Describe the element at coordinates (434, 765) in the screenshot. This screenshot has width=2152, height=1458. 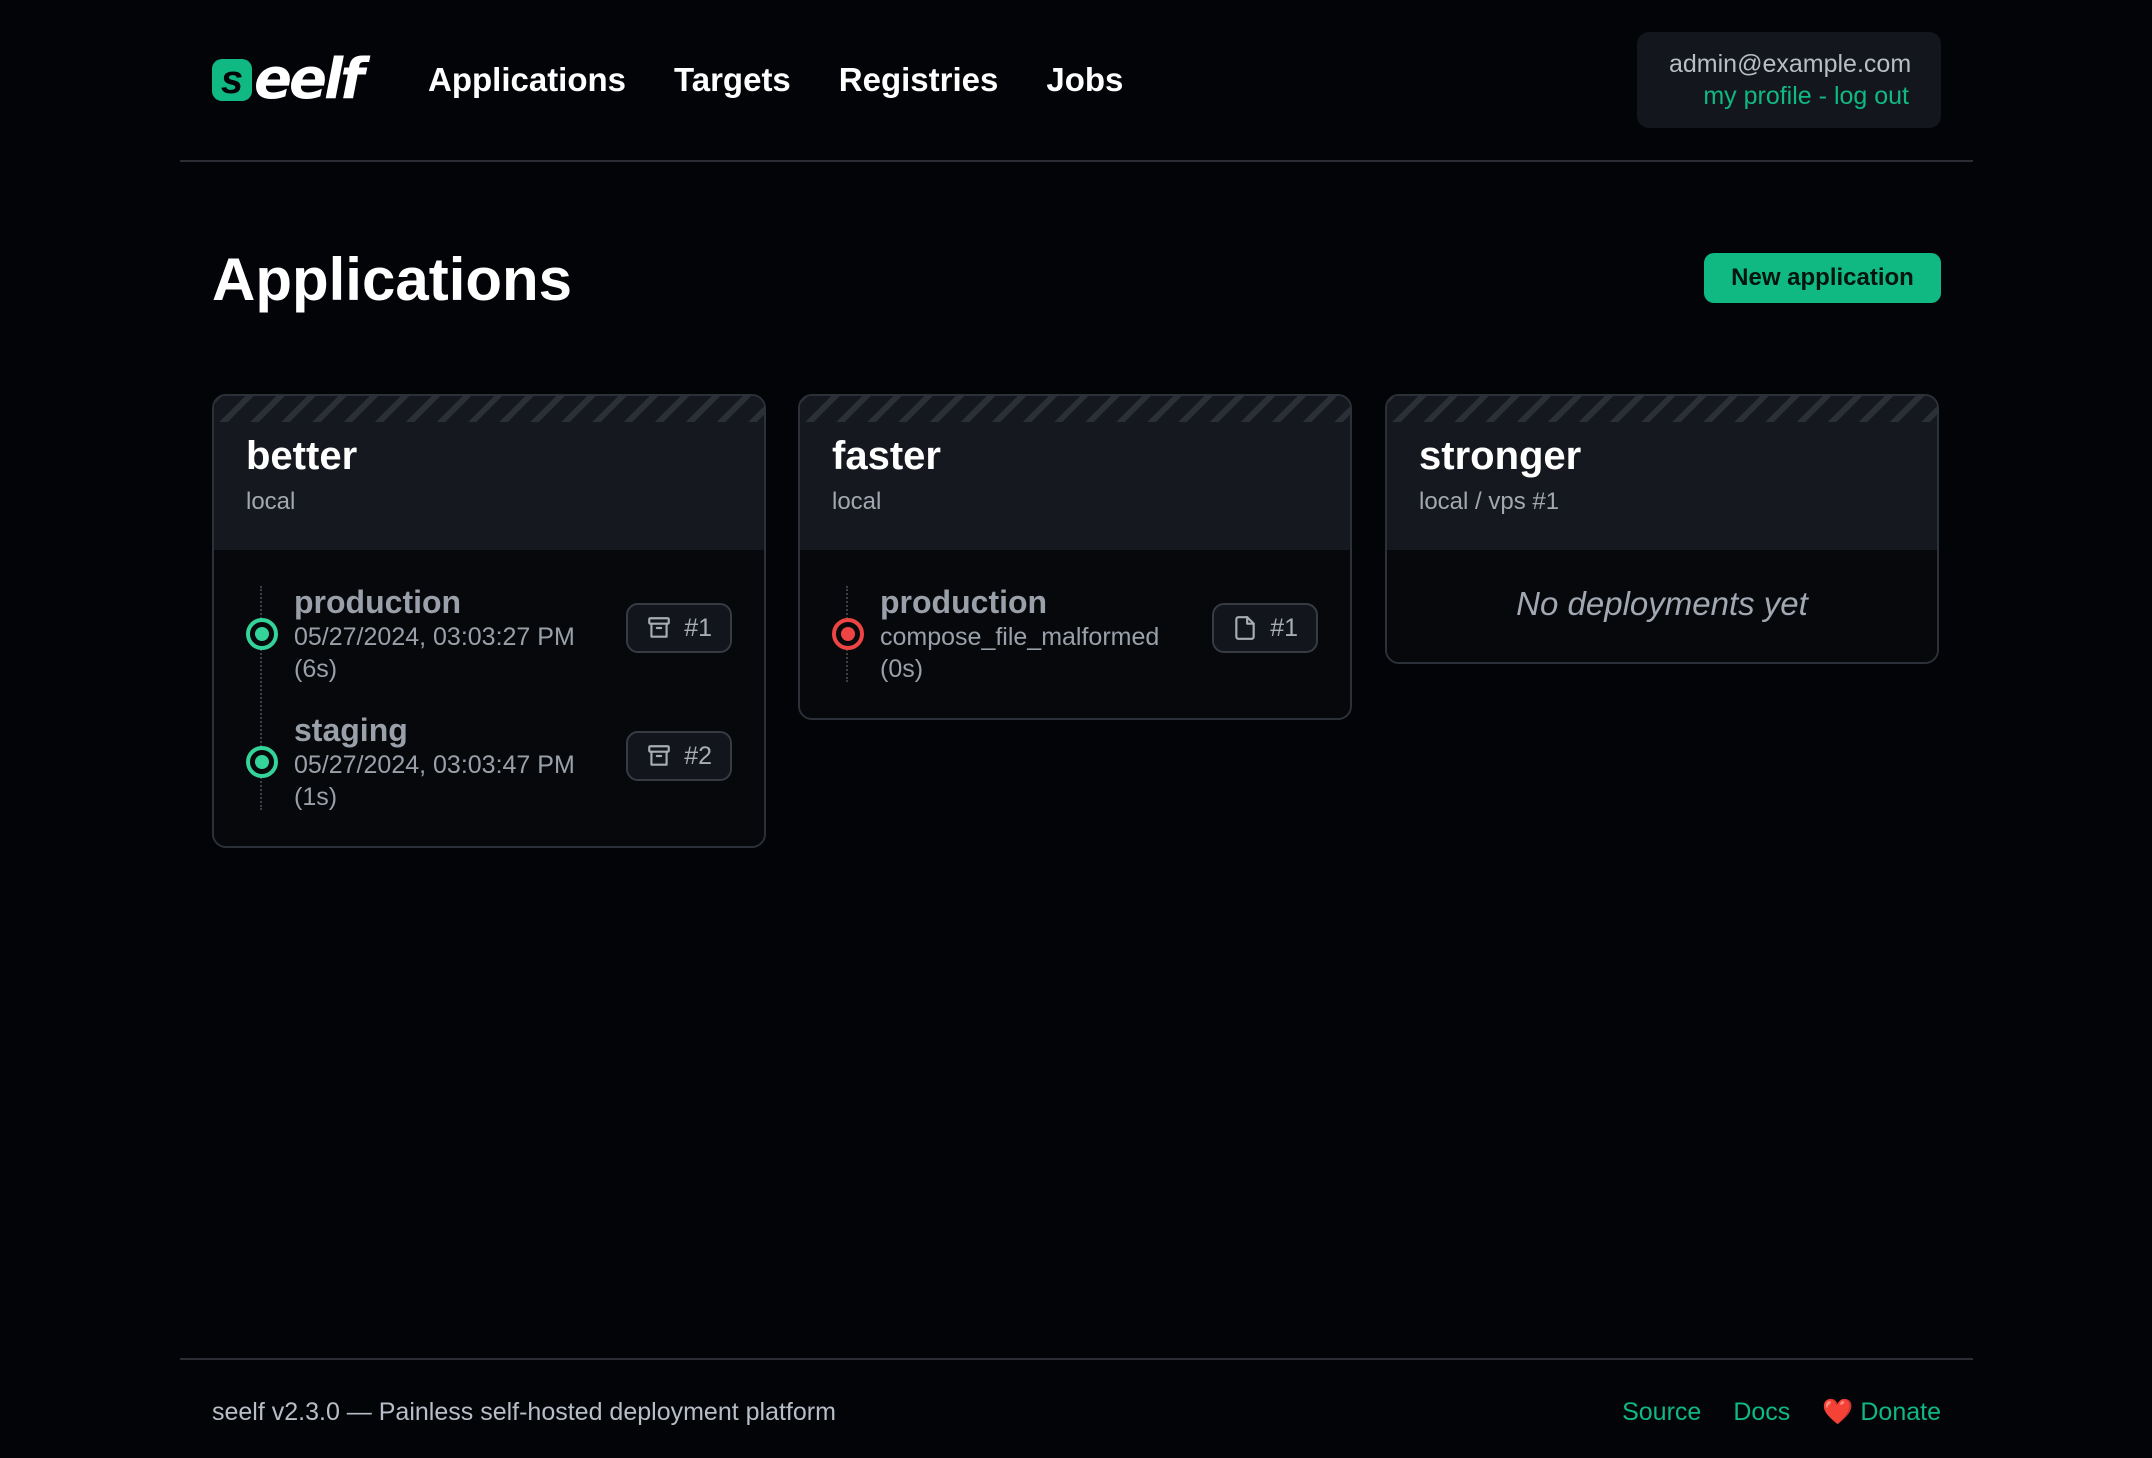
I see `deployment-date: 05/27/2024, 03:03:47 PM` at that location.